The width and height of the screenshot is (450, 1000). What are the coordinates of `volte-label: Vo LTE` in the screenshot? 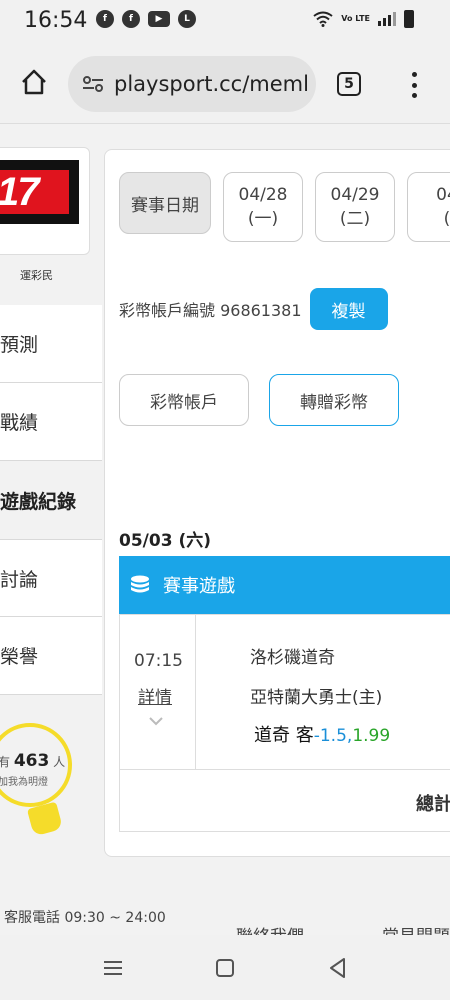 It's located at (355, 18).